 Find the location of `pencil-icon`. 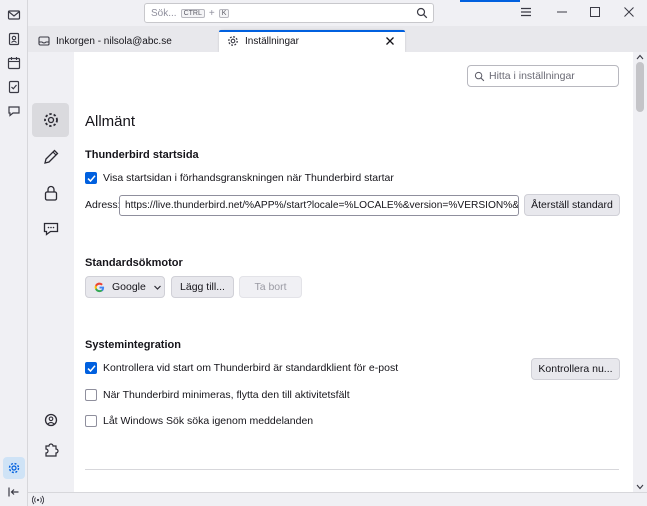

pencil-icon is located at coordinates (50, 156).